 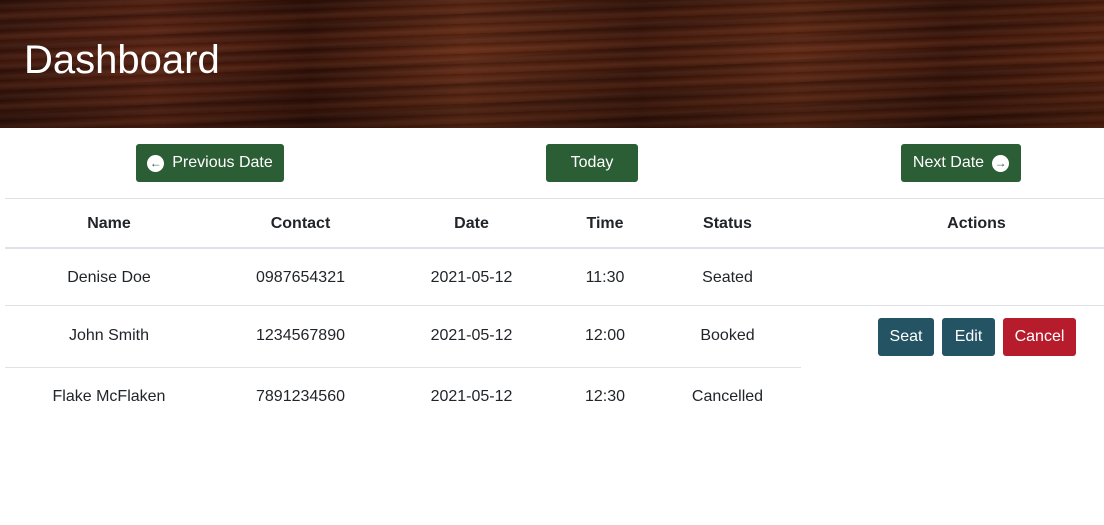 I want to click on date-navigation: ← Previous Date Today Next Date →, so click(x=552, y=163).